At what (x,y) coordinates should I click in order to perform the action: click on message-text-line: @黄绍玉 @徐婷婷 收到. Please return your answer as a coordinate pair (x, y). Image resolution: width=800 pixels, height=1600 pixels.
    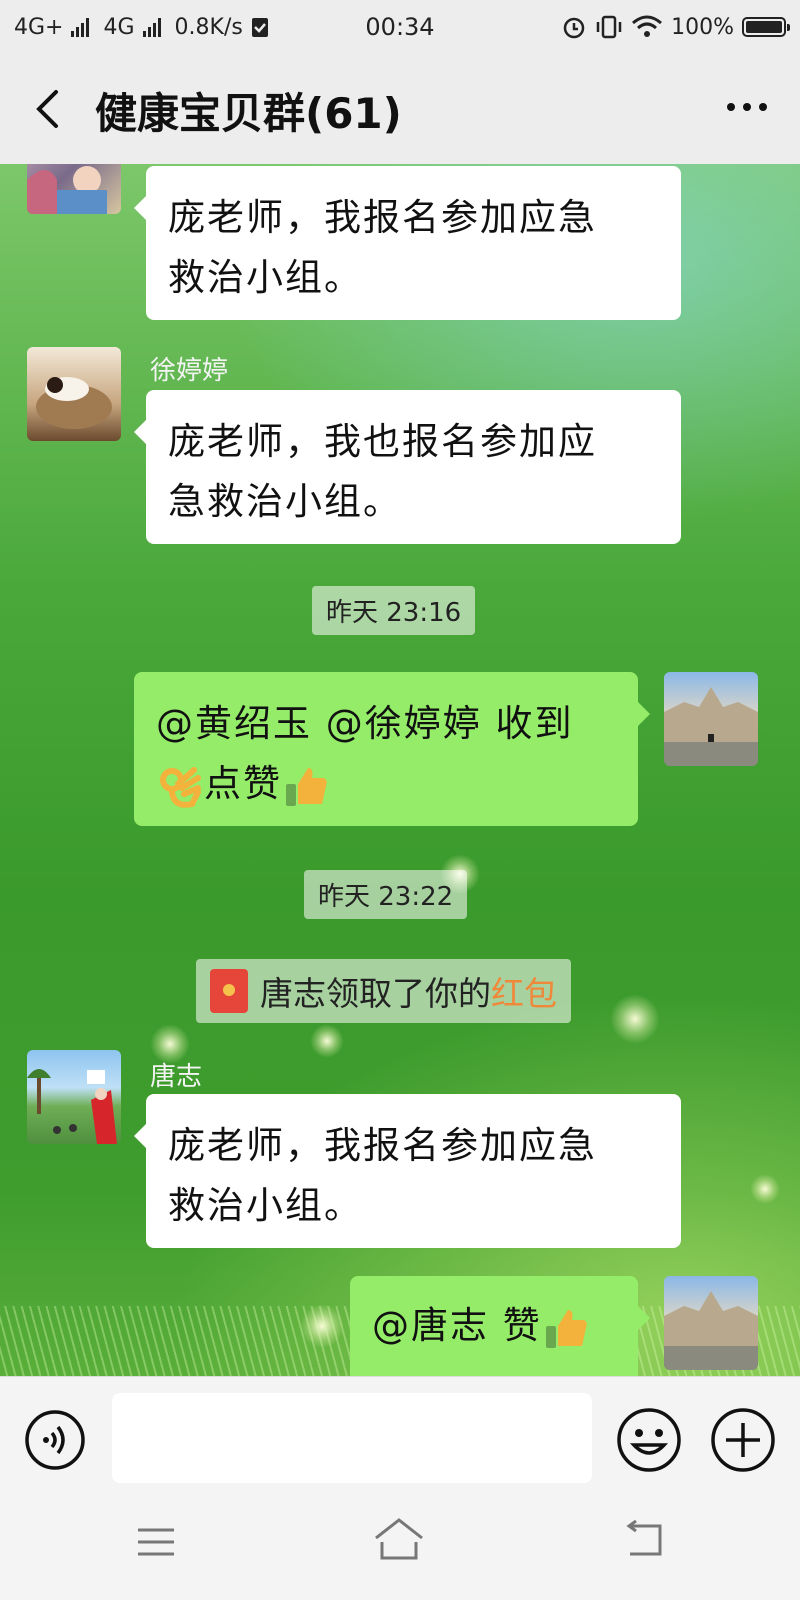
    Looking at the image, I should click on (365, 723).